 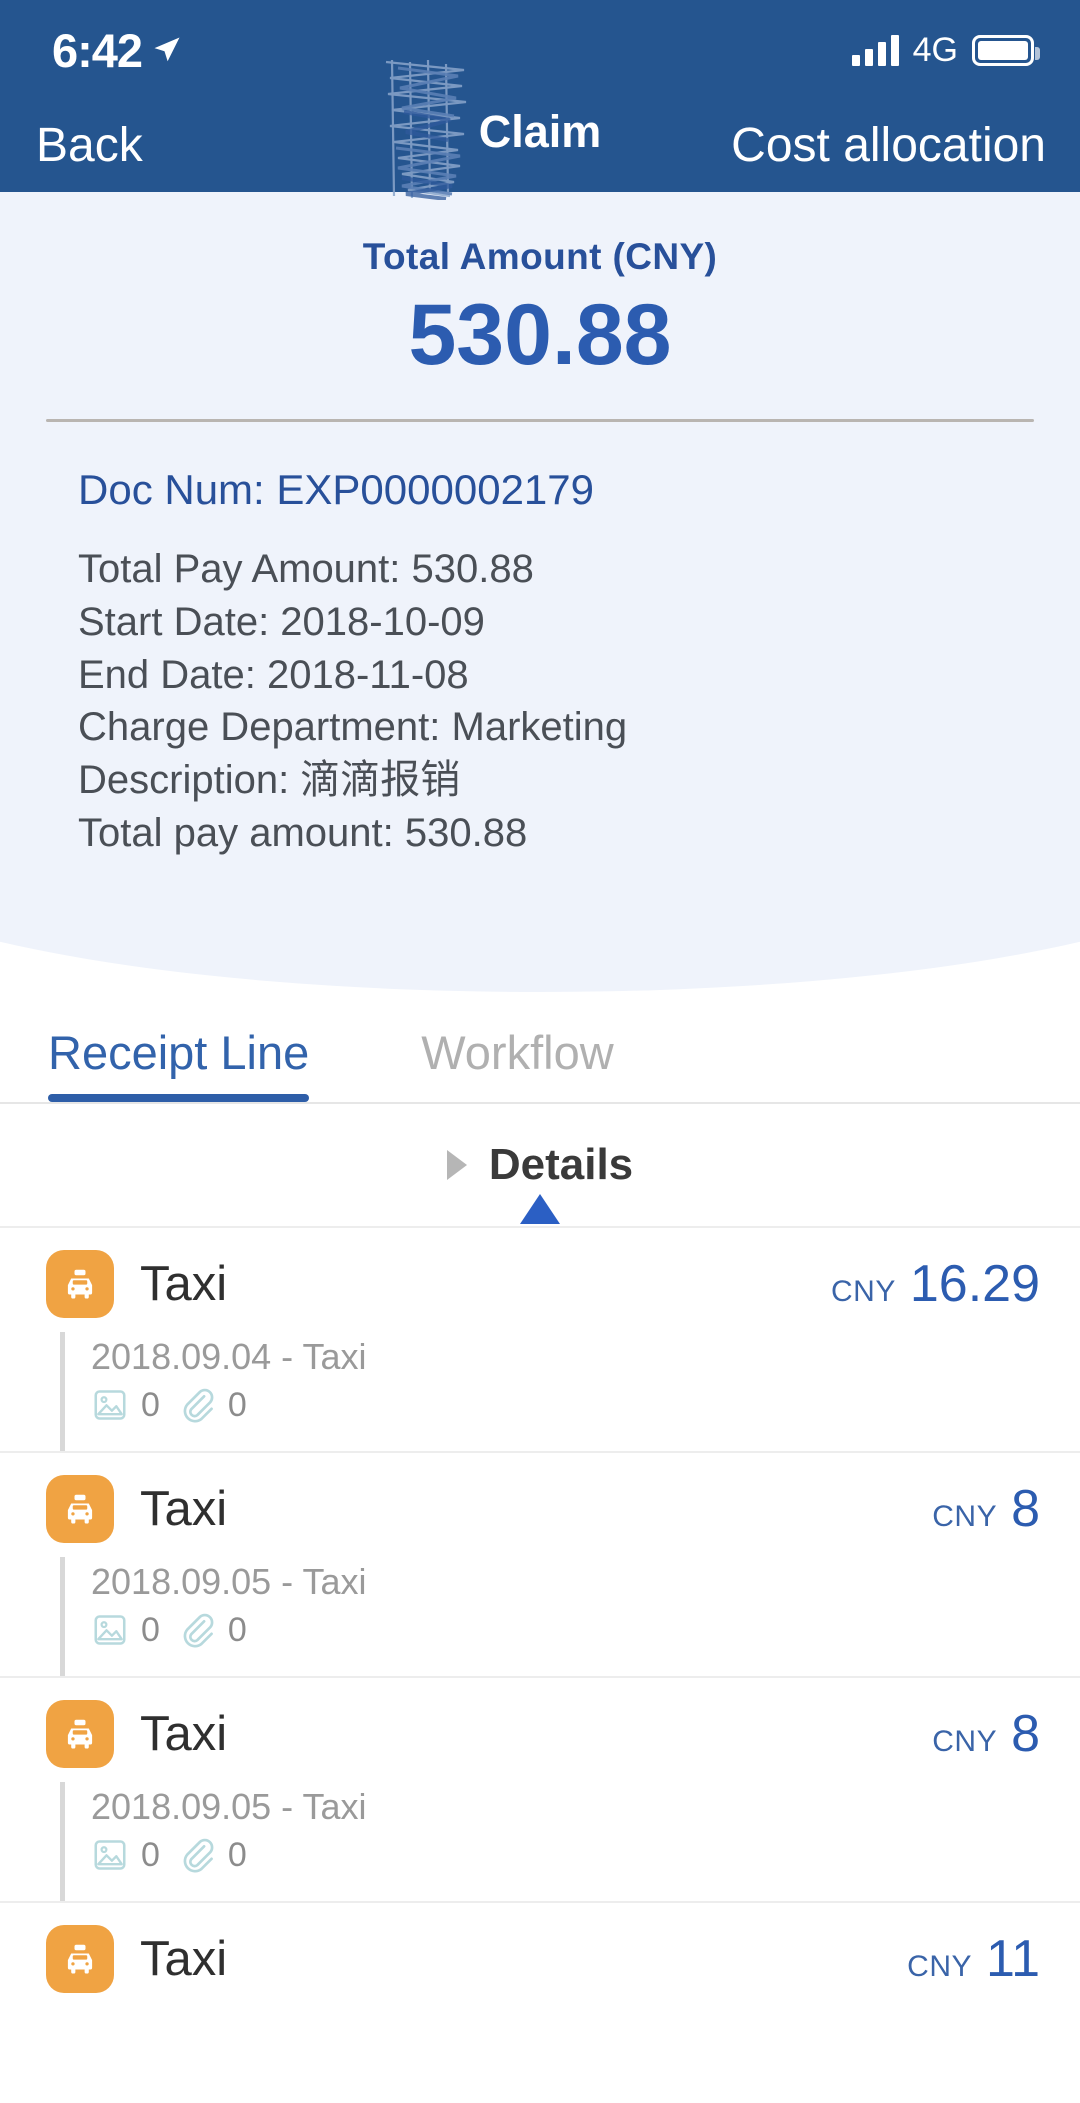 I want to click on details-label: Details, so click(x=561, y=1164).